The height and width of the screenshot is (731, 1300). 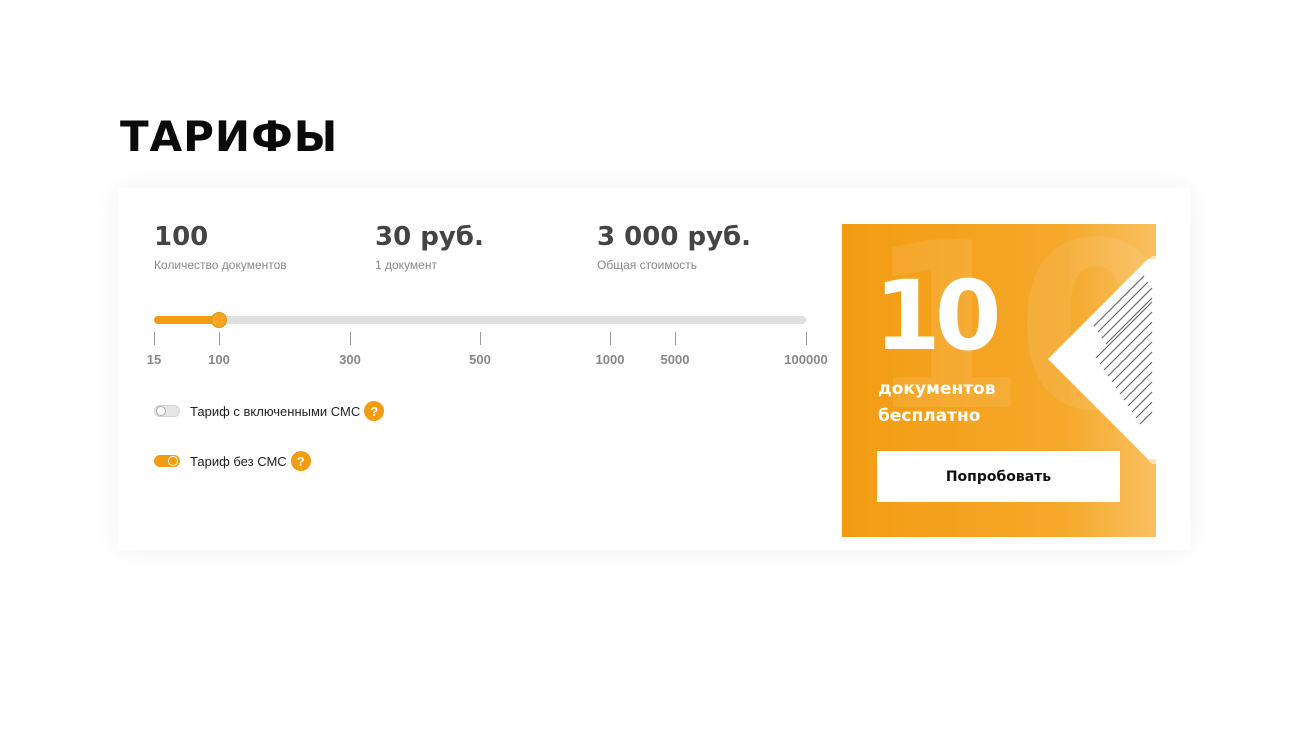 What do you see at coordinates (674, 237) in the screenshot?
I see `total-cost-value: 3 000 руб.` at bounding box center [674, 237].